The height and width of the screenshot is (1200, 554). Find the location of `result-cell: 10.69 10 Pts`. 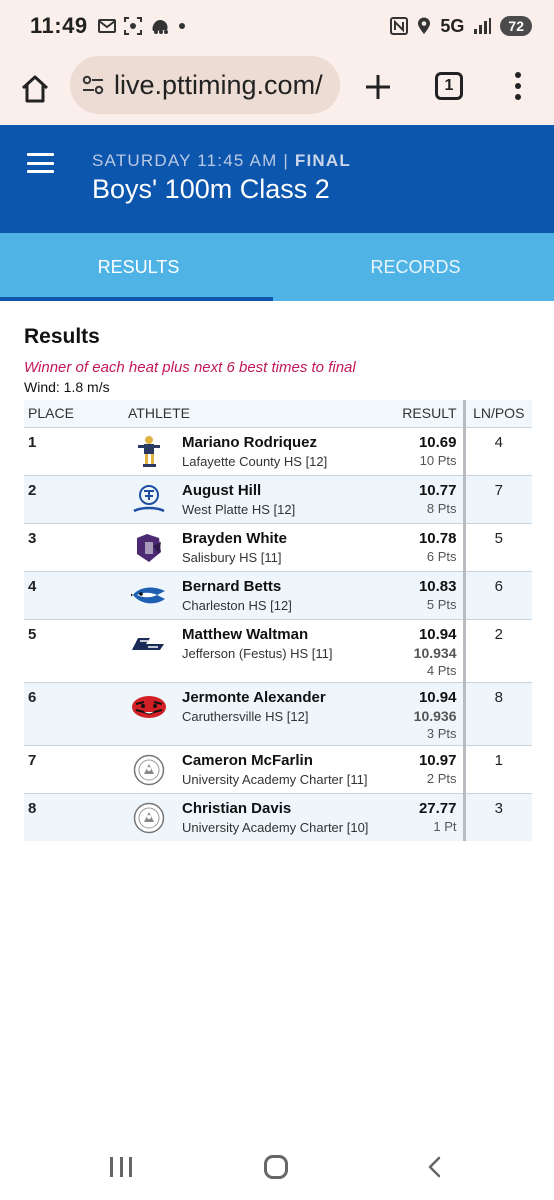

result-cell: 10.69 10 Pts is located at coordinates (431, 450).